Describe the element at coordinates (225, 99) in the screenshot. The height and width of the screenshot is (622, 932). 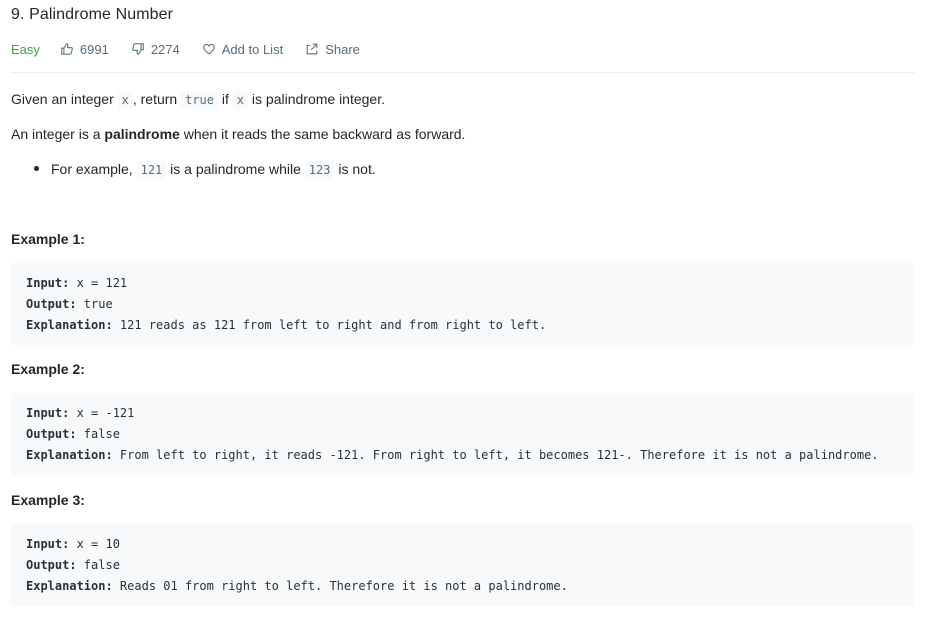
I see `text: if` at that location.